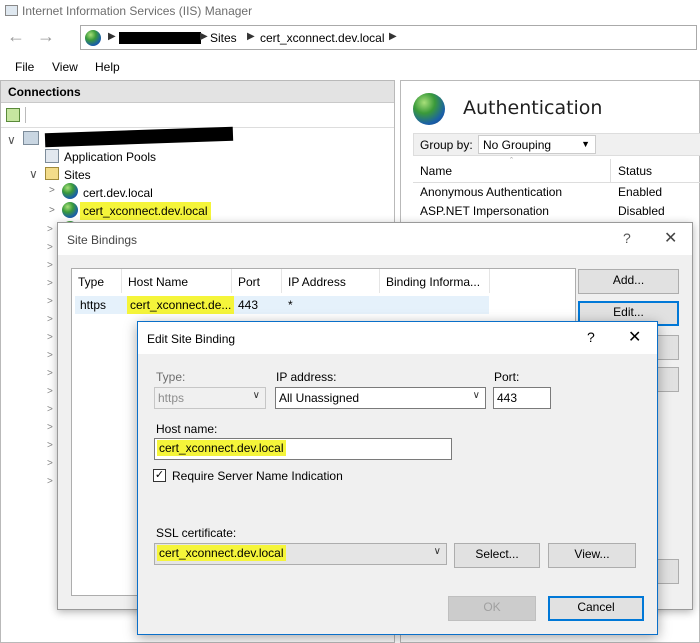 The height and width of the screenshot is (643, 700). What do you see at coordinates (145, 211) in the screenshot?
I see `tree-item-site-selected: cert_xconnect.dev.local` at bounding box center [145, 211].